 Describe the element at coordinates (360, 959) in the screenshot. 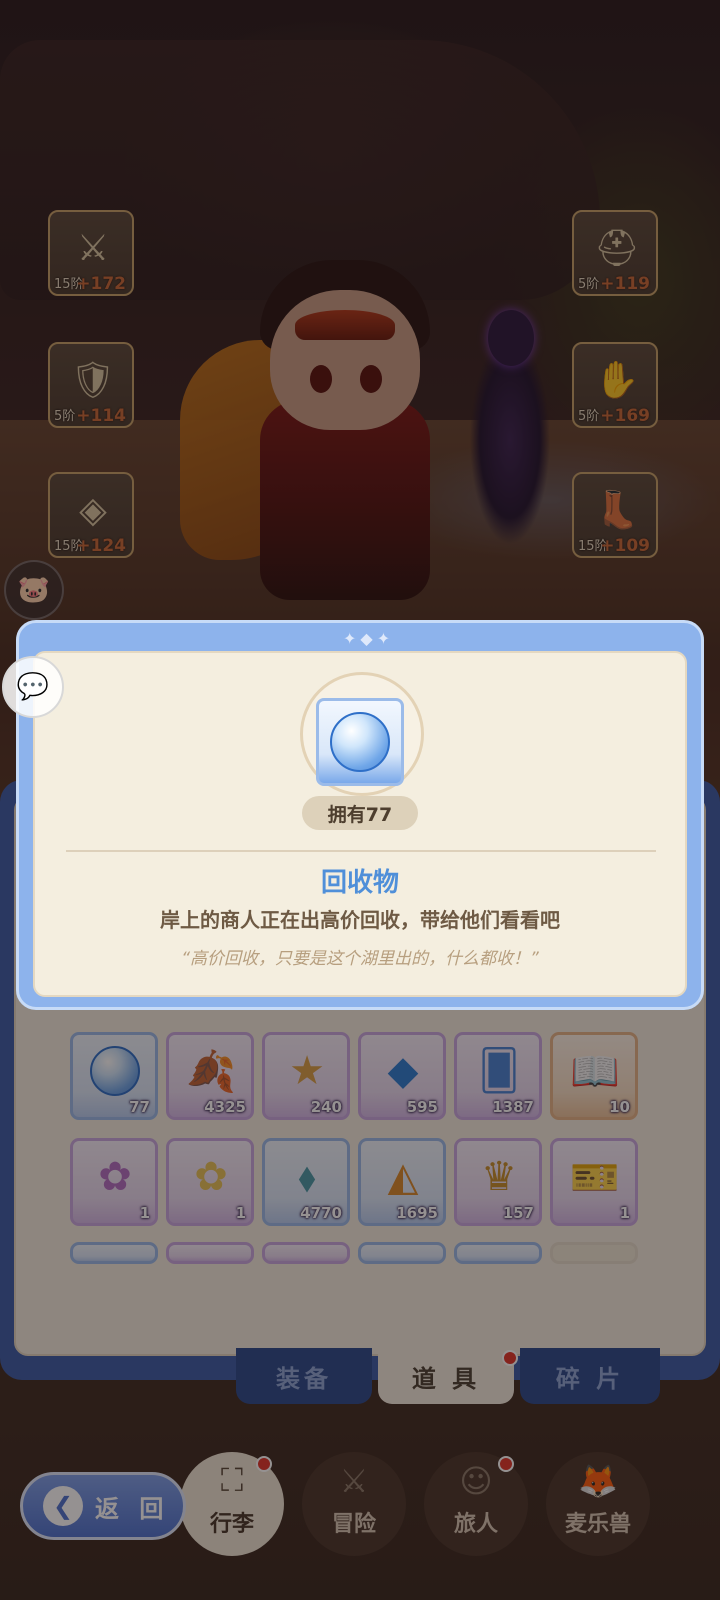

I see `item-flavor-quote: “高价回收，只要是这个湖里出的，什么都收！”` at that location.